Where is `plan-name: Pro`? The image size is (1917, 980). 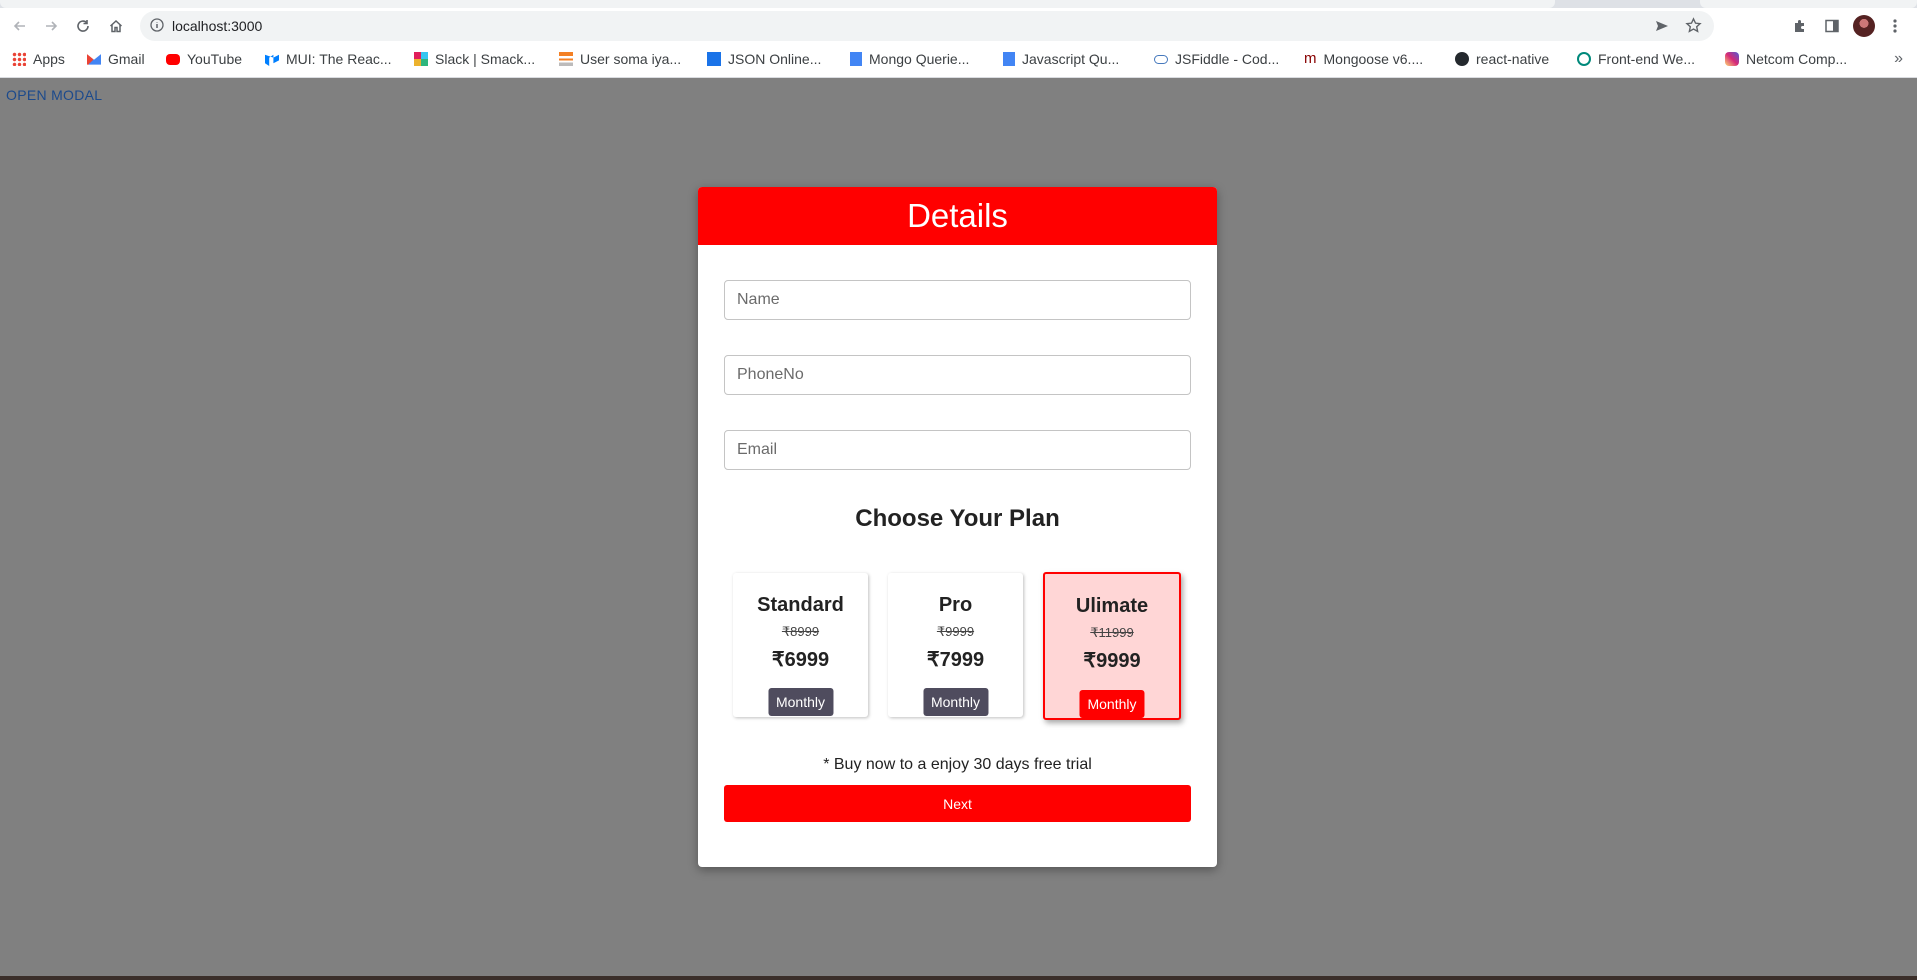 plan-name: Pro is located at coordinates (955, 605).